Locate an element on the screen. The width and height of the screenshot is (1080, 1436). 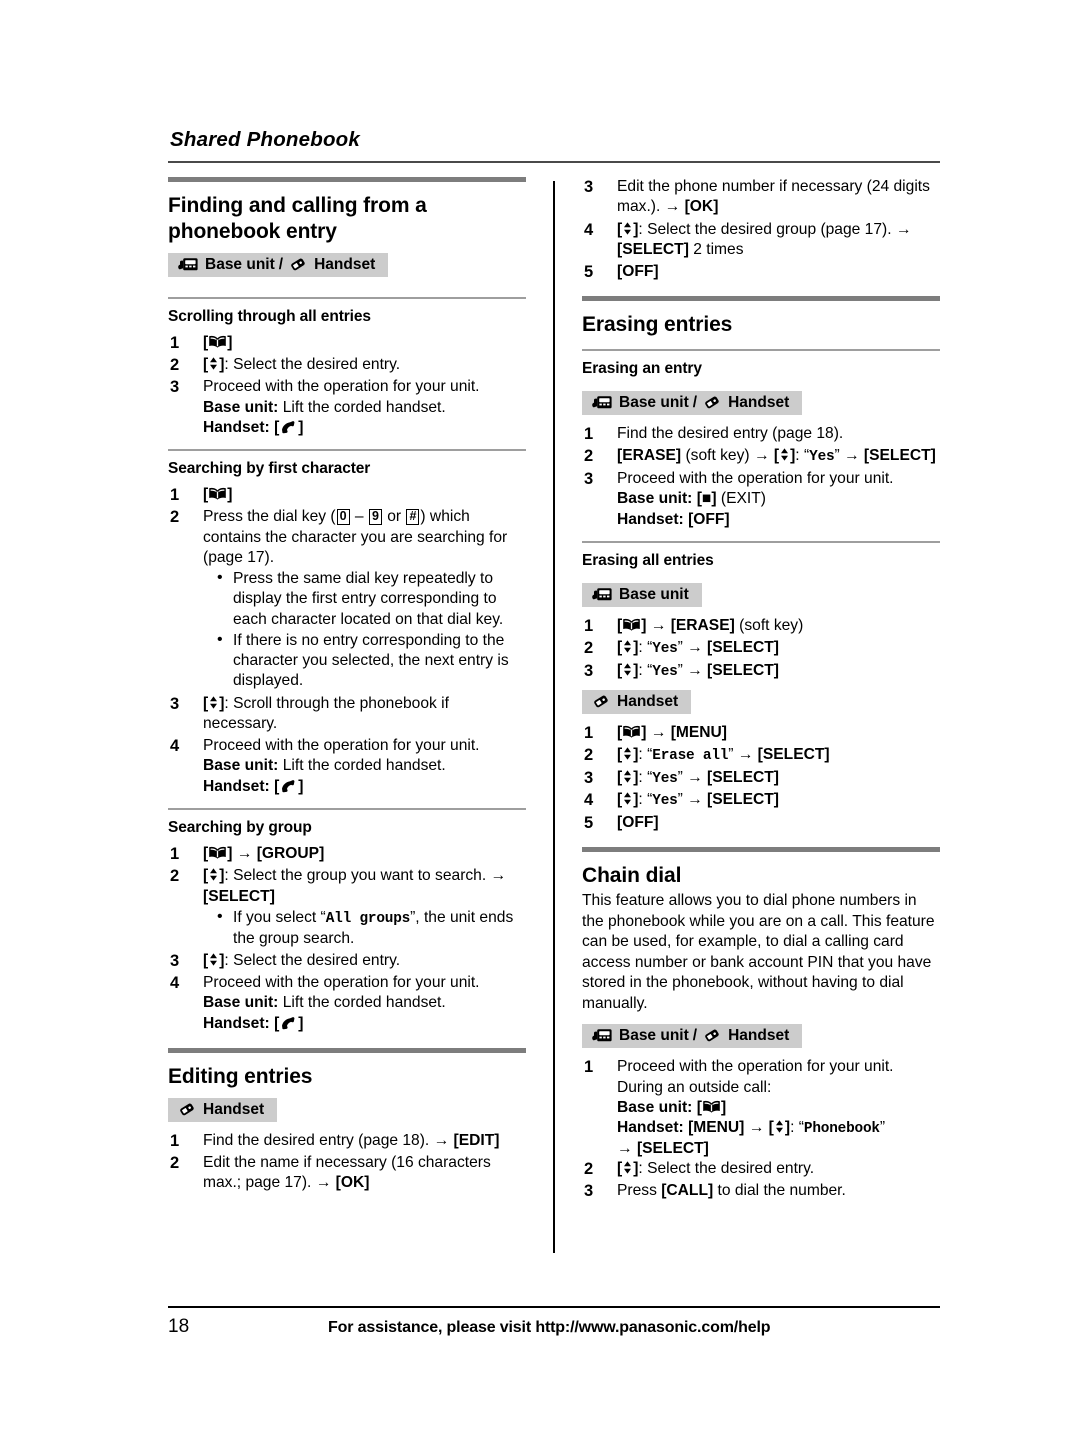
badge-handset: Handset is located at coordinates (223, 1109).